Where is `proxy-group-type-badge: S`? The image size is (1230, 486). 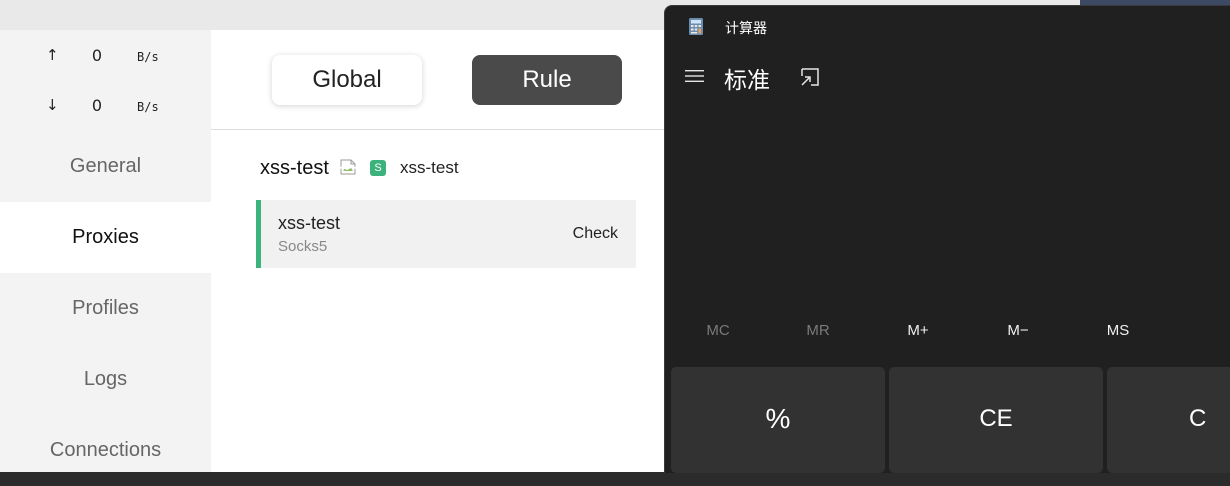
proxy-group-type-badge: S is located at coordinates (378, 168).